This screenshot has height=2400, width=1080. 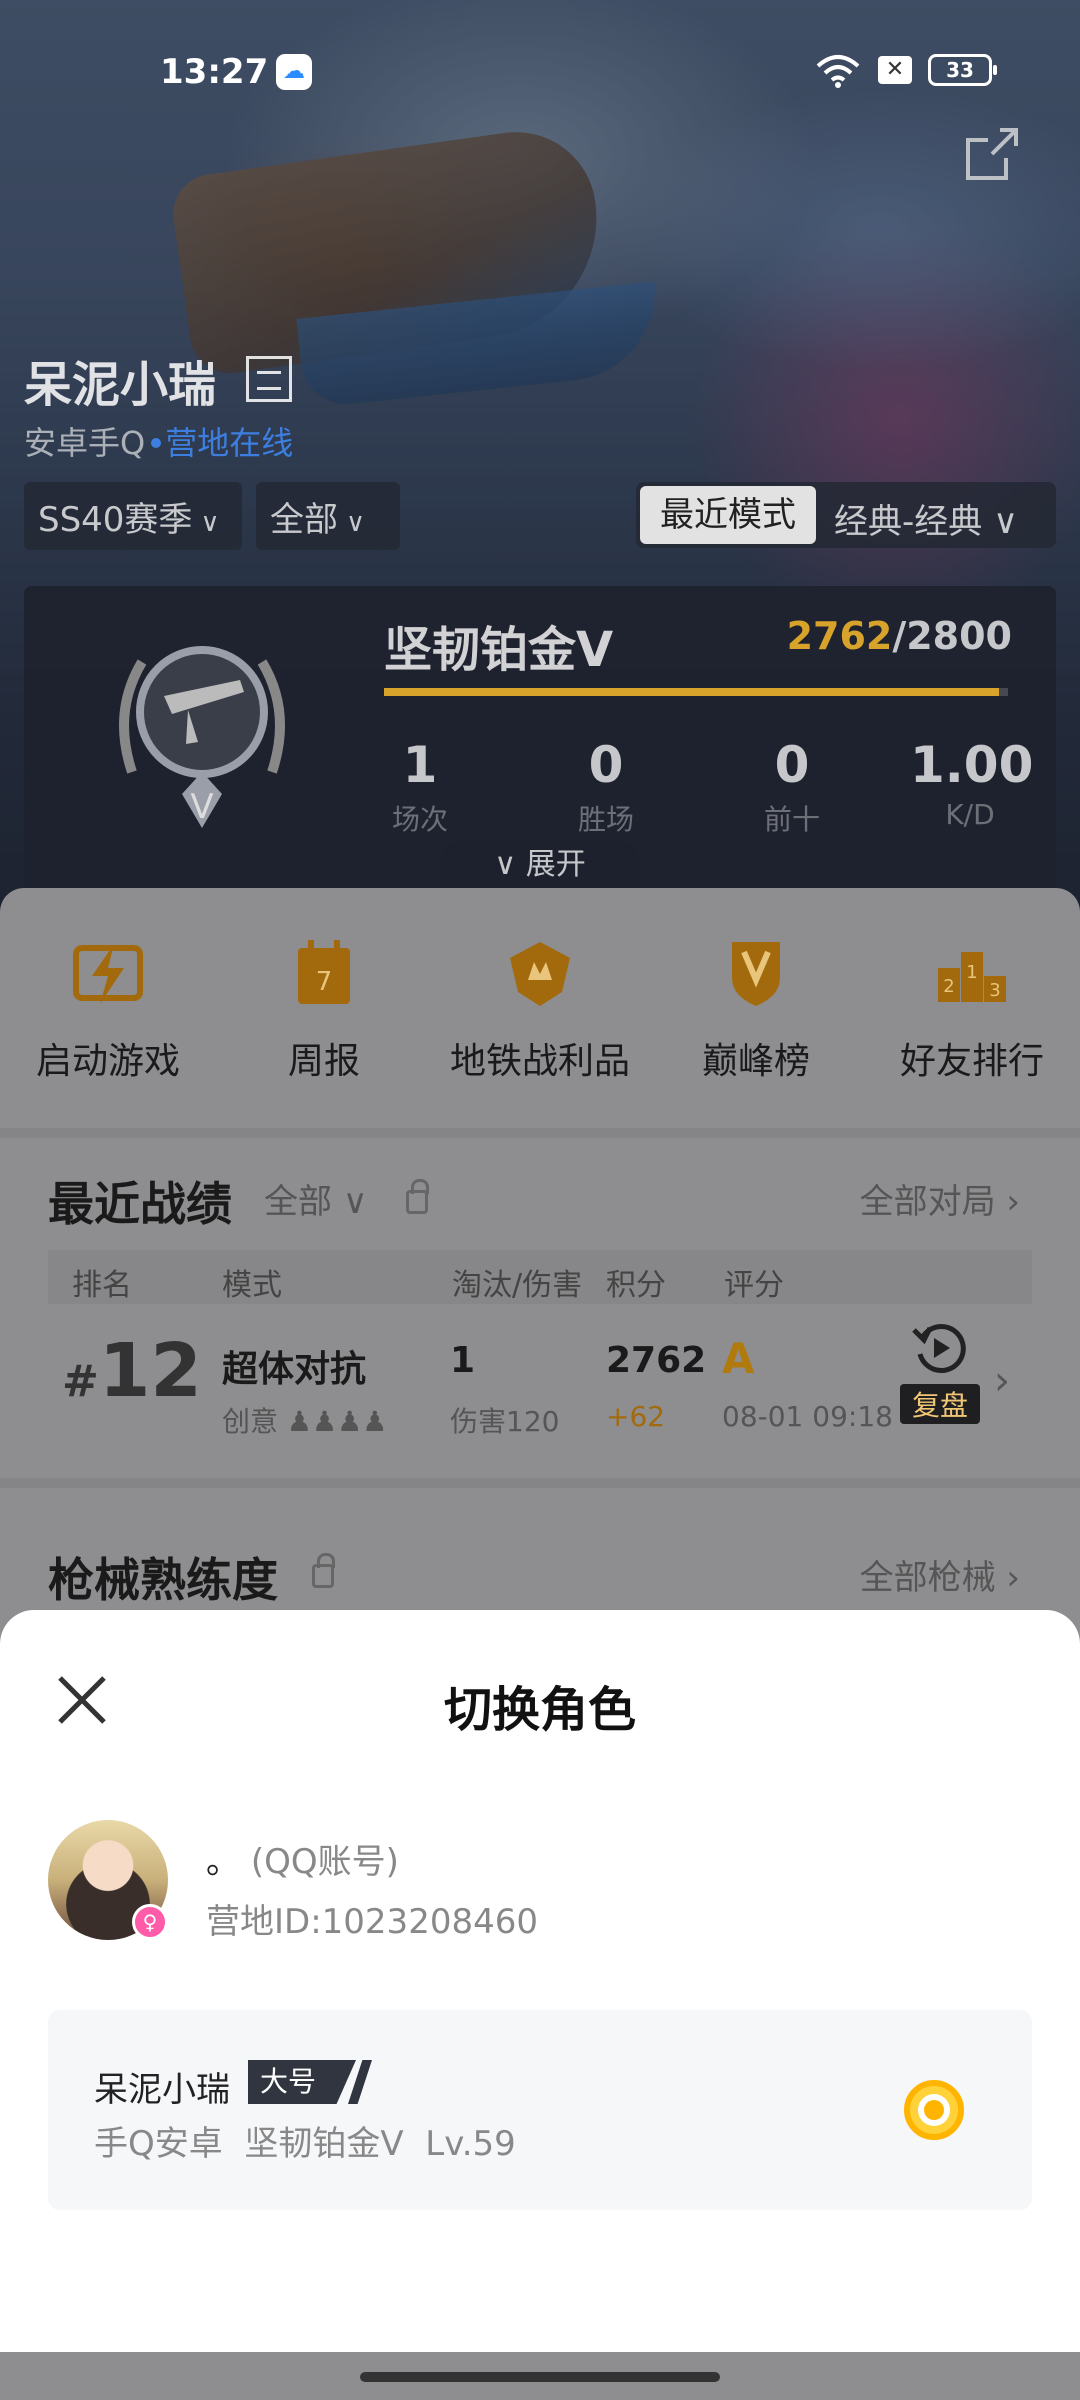 I want to click on col-mode: 模式, so click(x=252, y=1285).